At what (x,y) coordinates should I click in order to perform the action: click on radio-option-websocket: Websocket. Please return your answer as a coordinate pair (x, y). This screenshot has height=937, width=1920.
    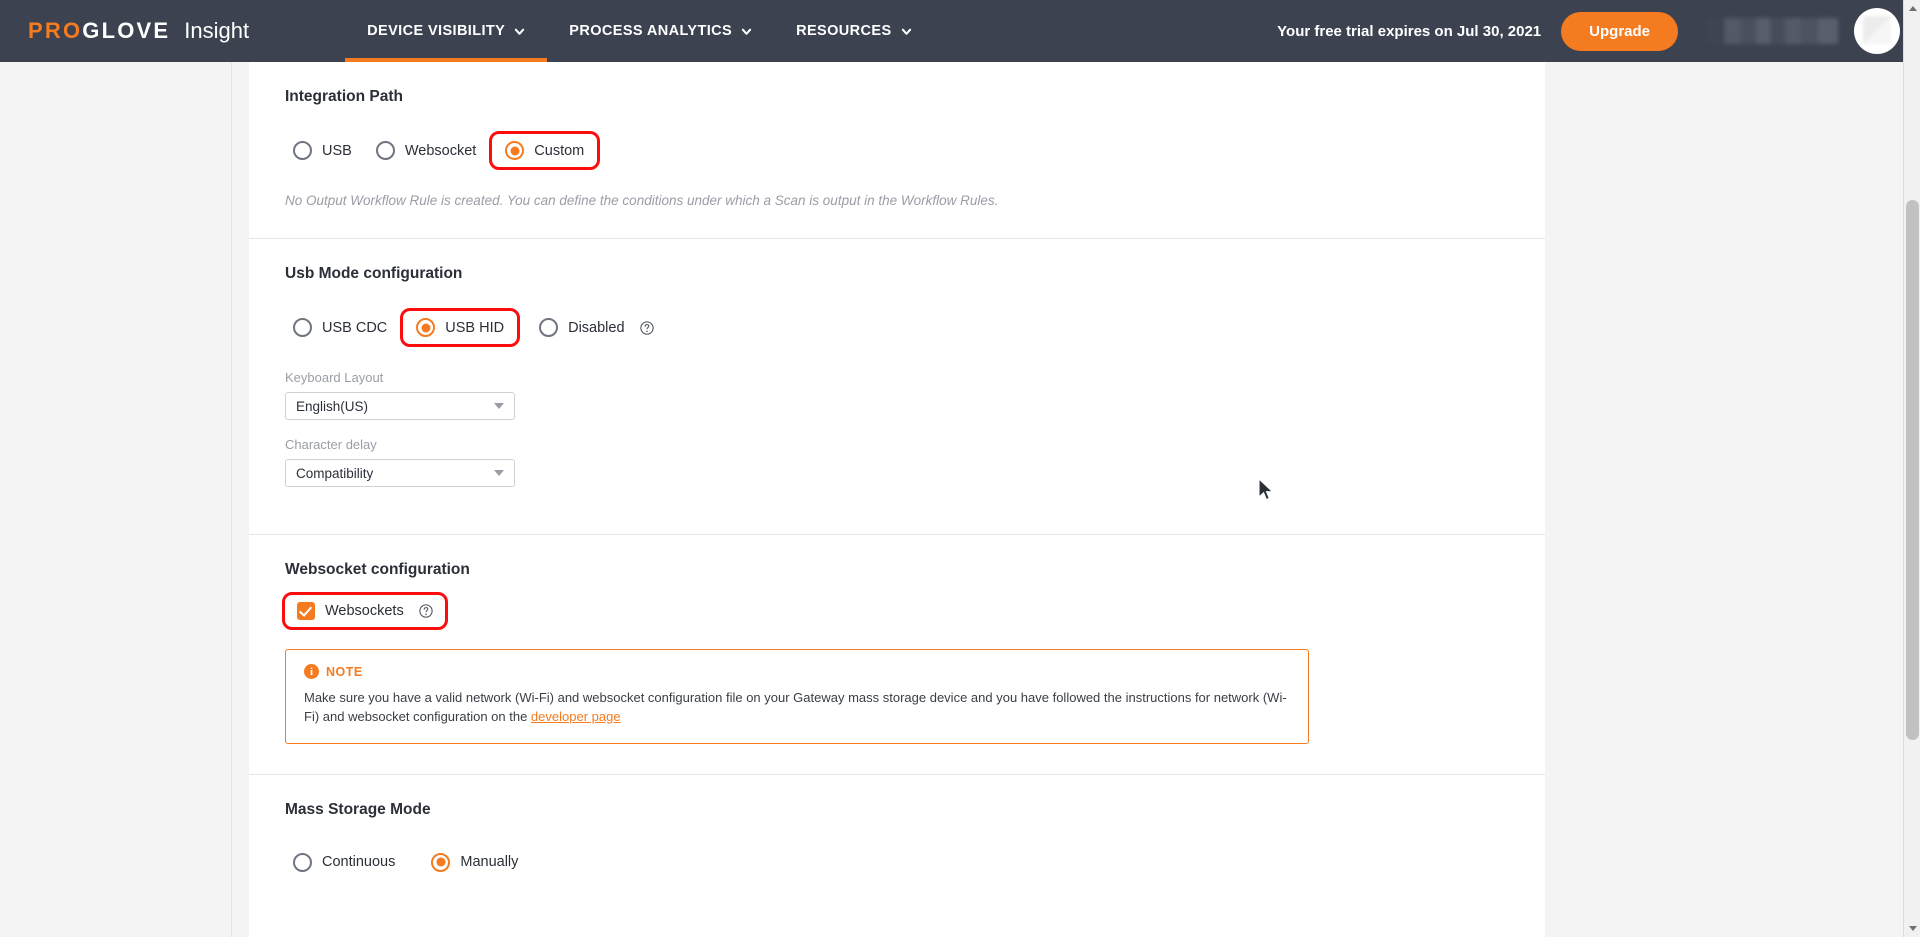
    Looking at the image, I should click on (426, 150).